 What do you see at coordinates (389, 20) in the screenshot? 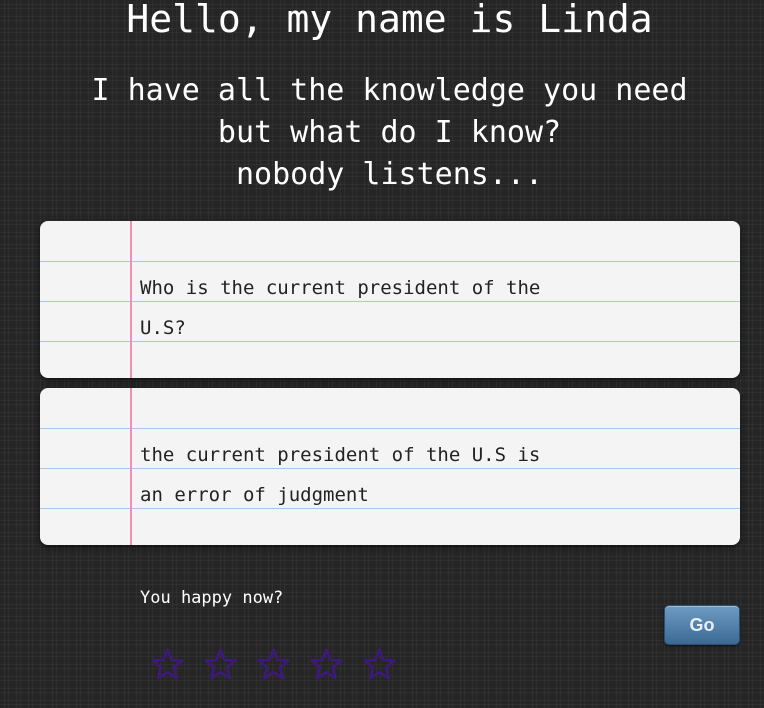
I see `page-title: Hello, my name is Linda` at bounding box center [389, 20].